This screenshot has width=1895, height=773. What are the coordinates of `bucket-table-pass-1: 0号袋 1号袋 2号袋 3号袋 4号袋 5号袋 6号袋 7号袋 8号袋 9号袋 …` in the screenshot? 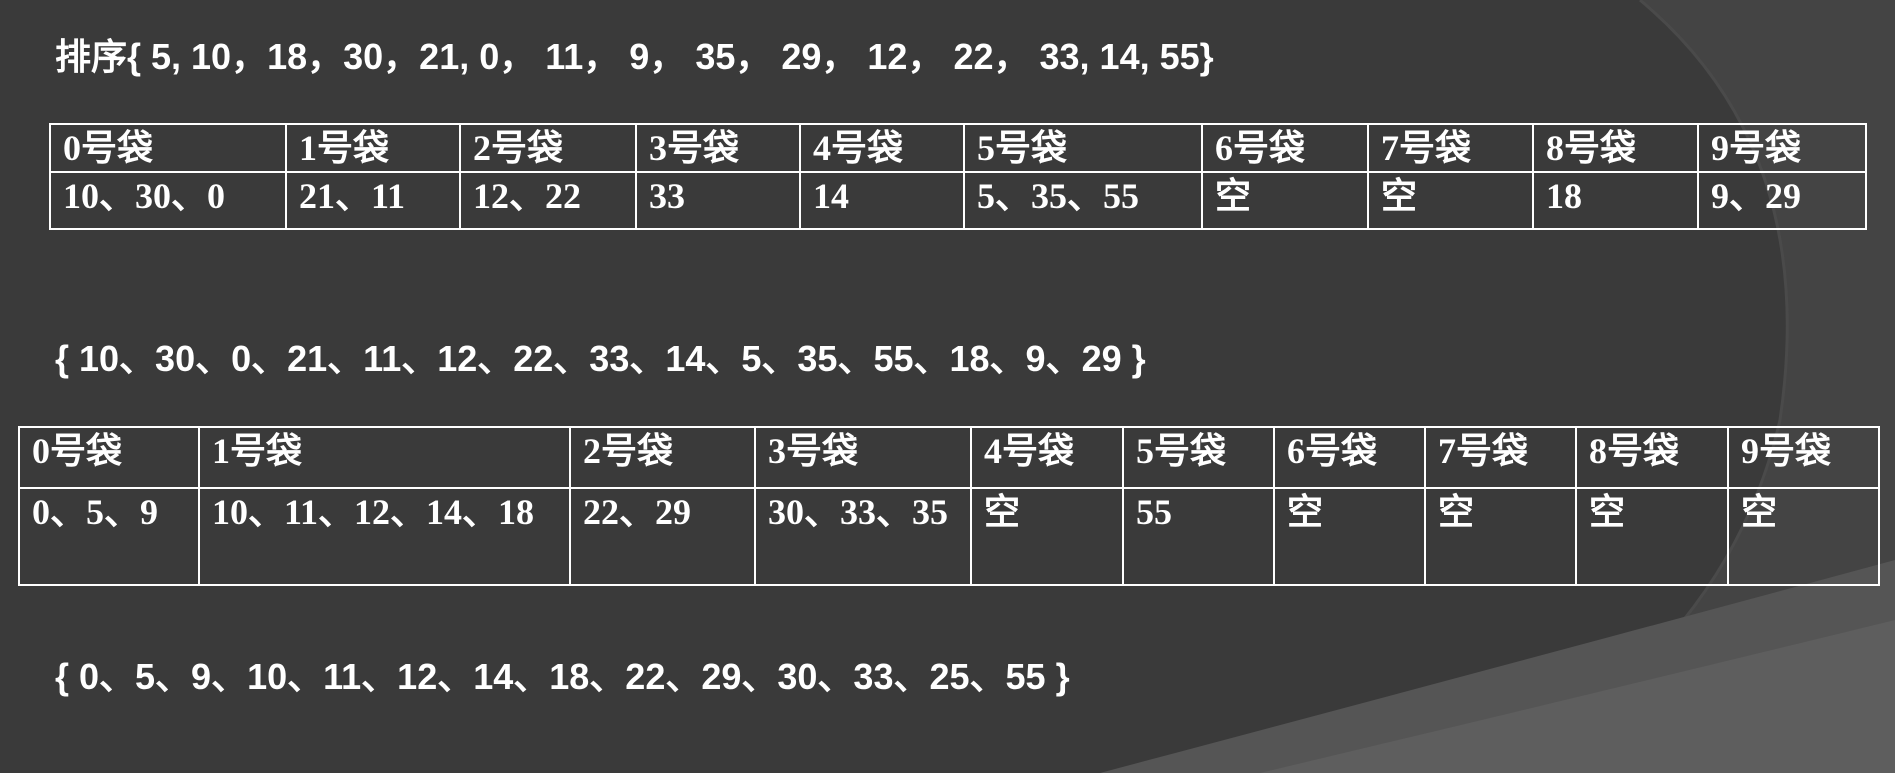 It's located at (958, 176).